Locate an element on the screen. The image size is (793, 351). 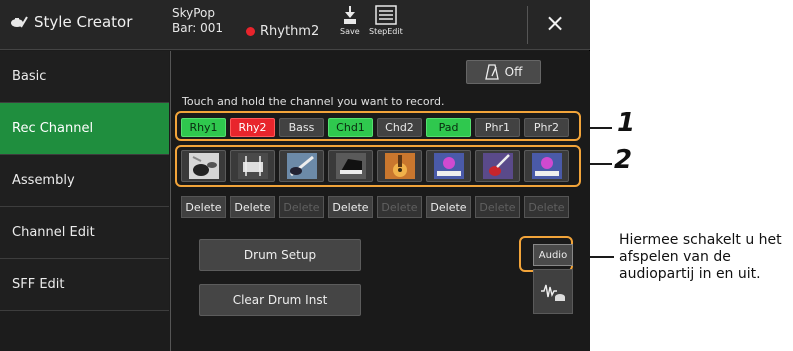
record-dot-icon is located at coordinates (250, 31).